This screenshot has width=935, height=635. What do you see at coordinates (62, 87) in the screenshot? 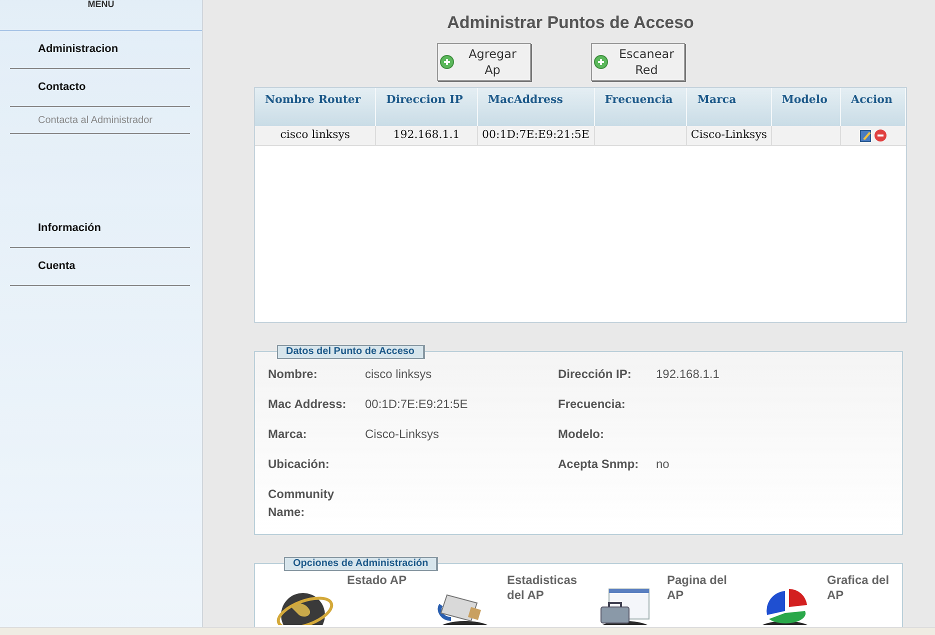
I see `sidebar-item: Contacto` at bounding box center [62, 87].